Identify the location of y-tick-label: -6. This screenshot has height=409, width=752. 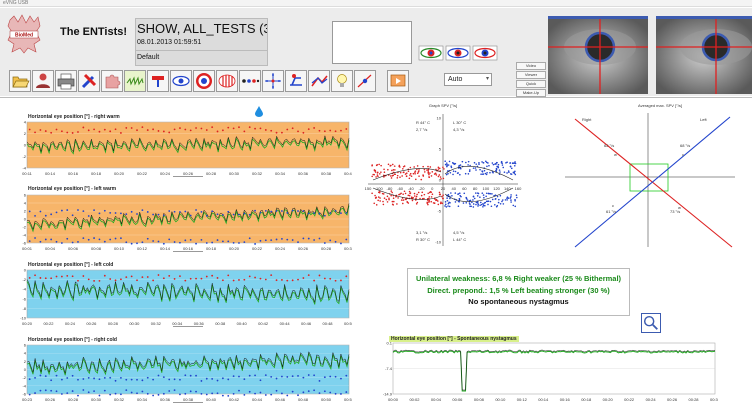
(24, 243).